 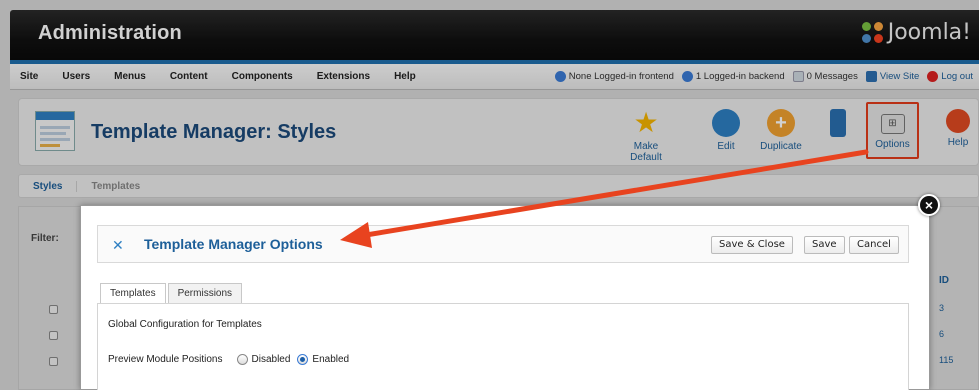 What do you see at coordinates (824, 245) in the screenshot?
I see `save-button: Save` at bounding box center [824, 245].